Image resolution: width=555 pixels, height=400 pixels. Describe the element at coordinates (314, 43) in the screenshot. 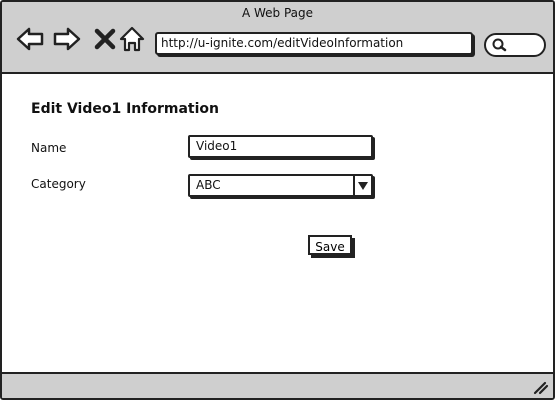

I see `address-bar: http://u-ignite.com/editVideoInformation` at that location.